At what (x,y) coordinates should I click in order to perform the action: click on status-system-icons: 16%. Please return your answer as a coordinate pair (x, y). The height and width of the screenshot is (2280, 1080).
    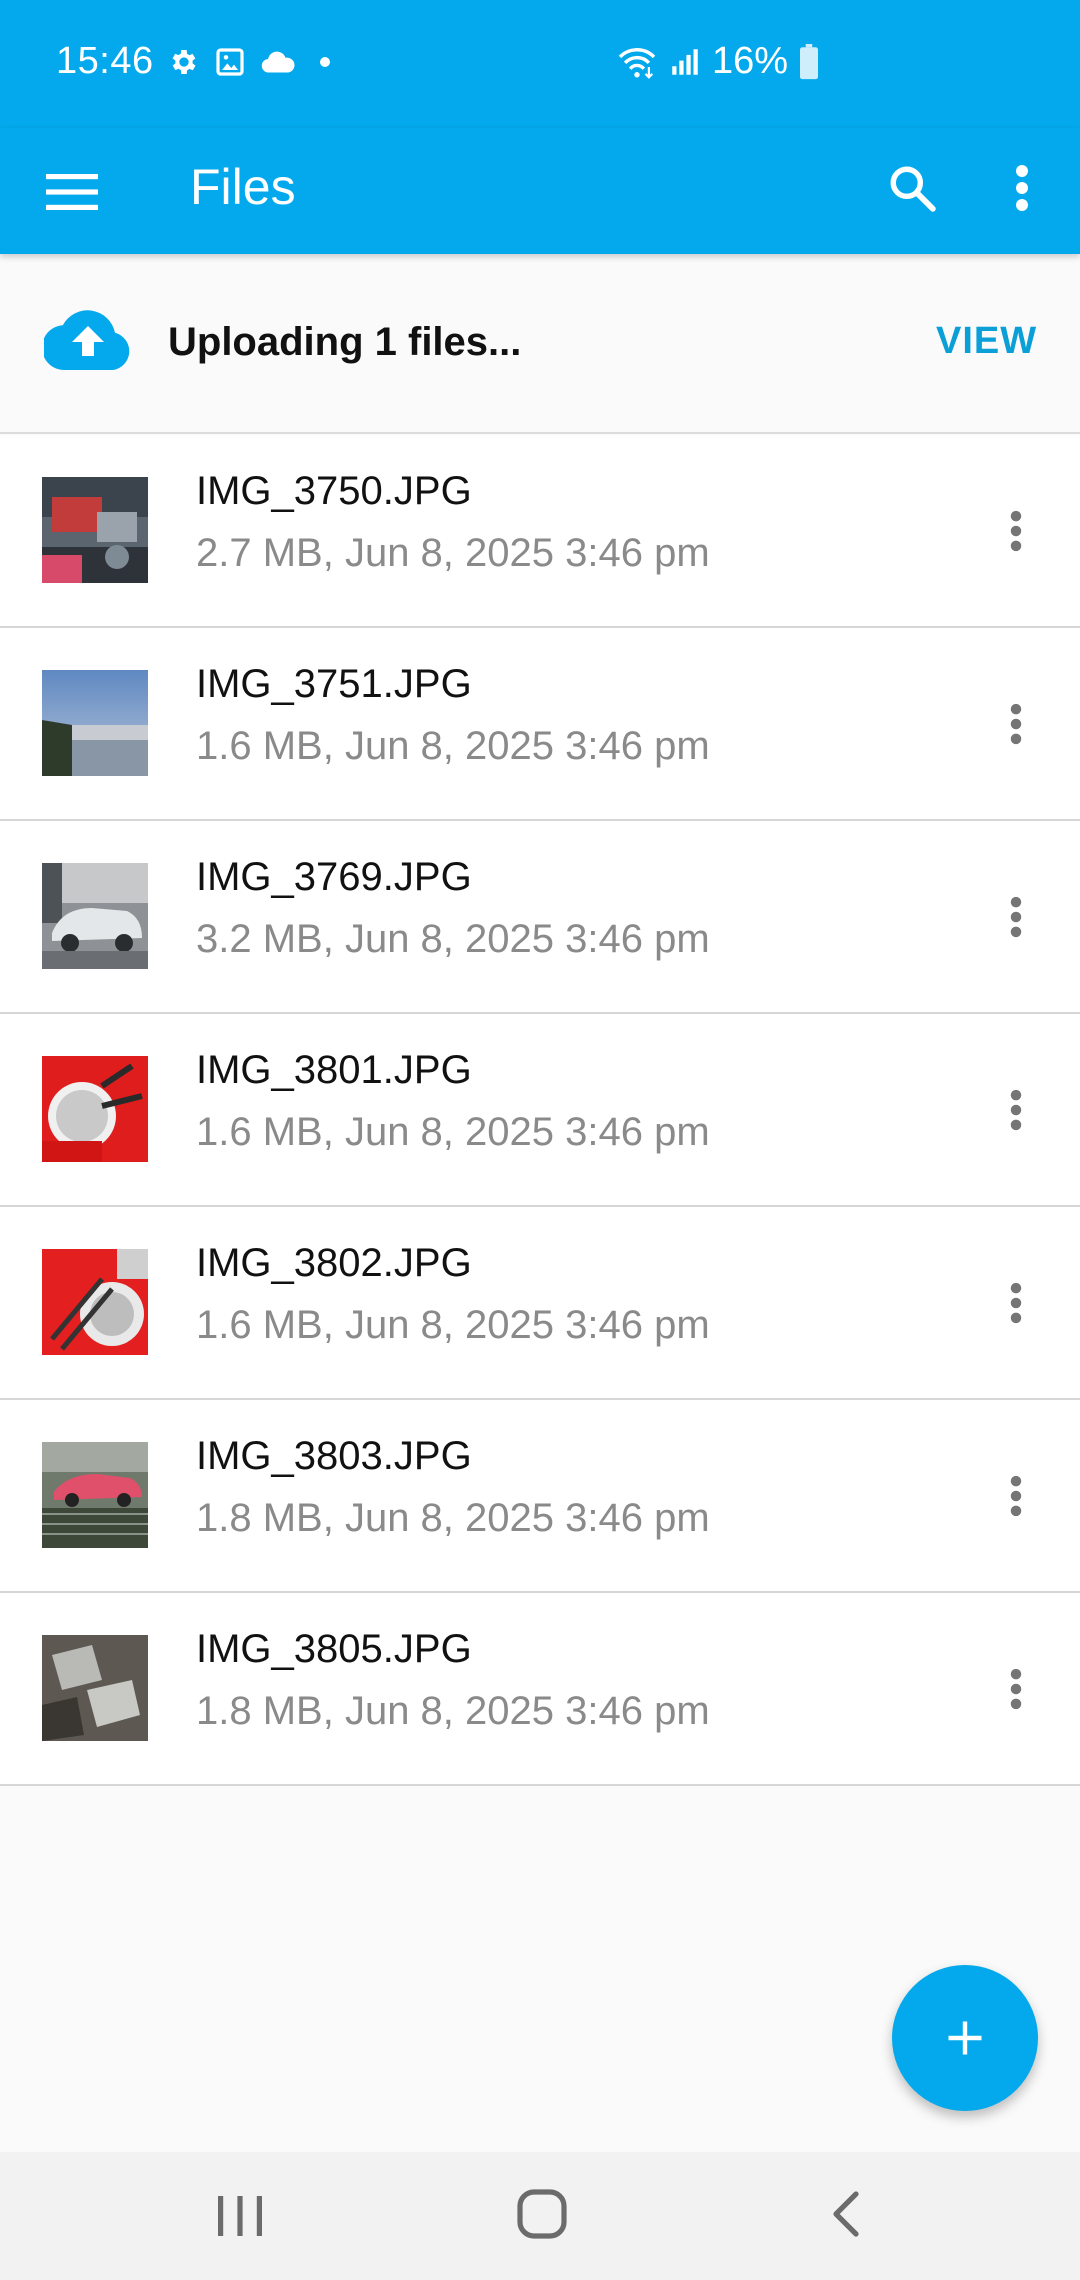
    Looking at the image, I should click on (718, 61).